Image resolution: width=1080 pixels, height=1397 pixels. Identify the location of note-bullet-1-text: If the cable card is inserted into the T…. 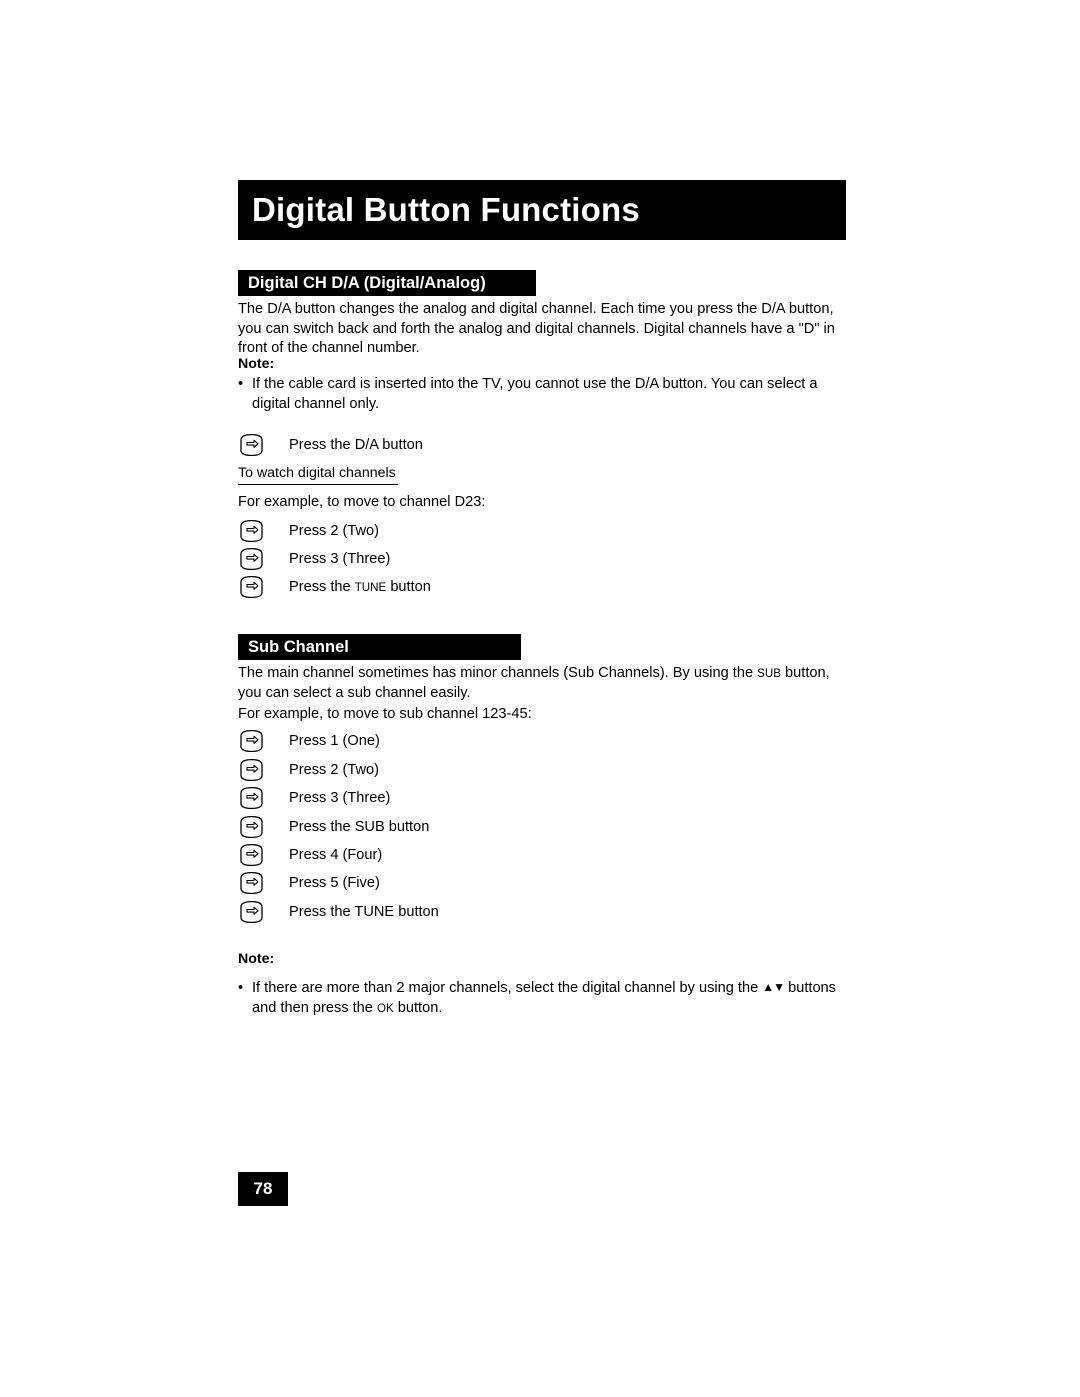
(535, 394).